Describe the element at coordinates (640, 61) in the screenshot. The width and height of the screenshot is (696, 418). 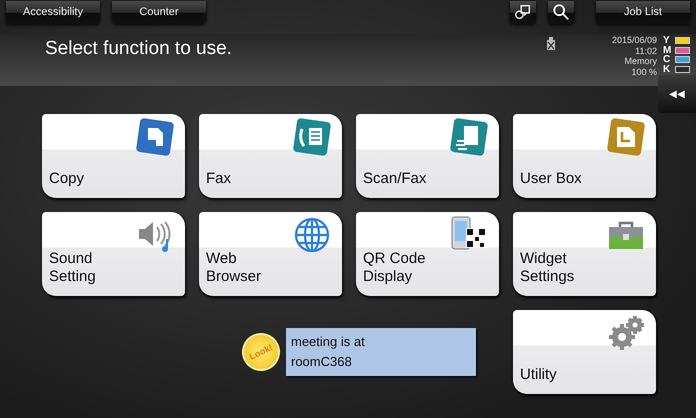
I see `memory-label: Memory` at that location.